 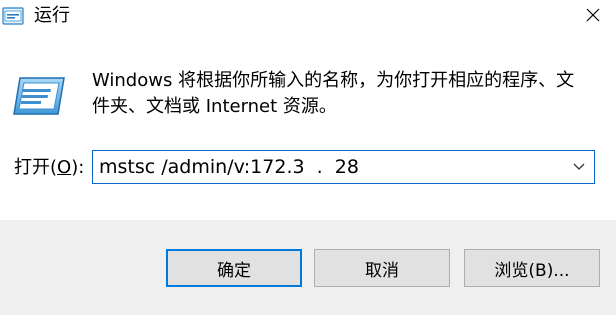 What do you see at coordinates (78, 167) in the screenshot?
I see `open-label-suffix: ):` at bounding box center [78, 167].